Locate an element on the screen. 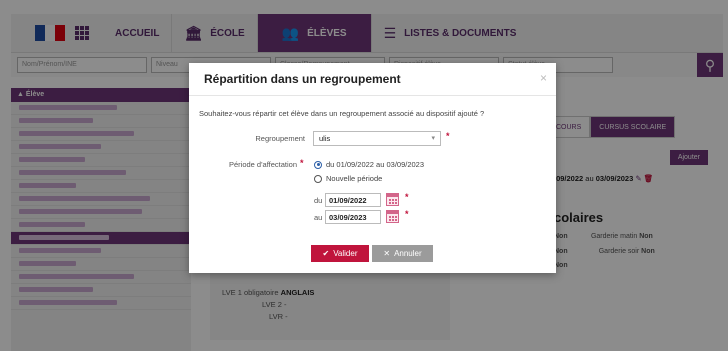  au-label: au is located at coordinates (318, 217).